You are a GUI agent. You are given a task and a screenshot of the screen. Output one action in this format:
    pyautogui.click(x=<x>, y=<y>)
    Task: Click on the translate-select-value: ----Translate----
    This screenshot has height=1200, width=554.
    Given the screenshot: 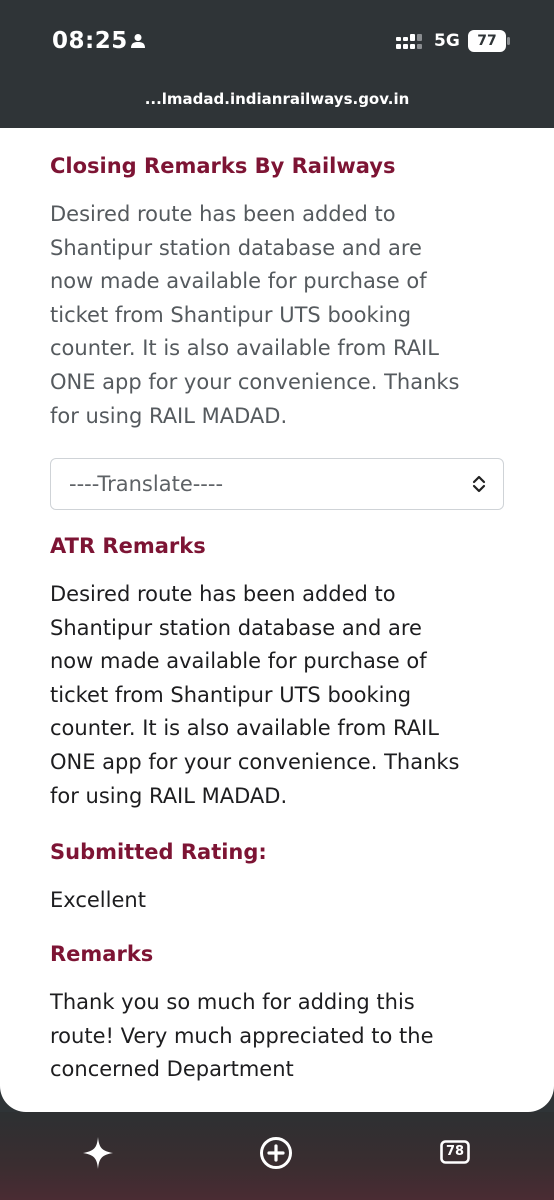 What is the action you would take?
    pyautogui.click(x=146, y=484)
    